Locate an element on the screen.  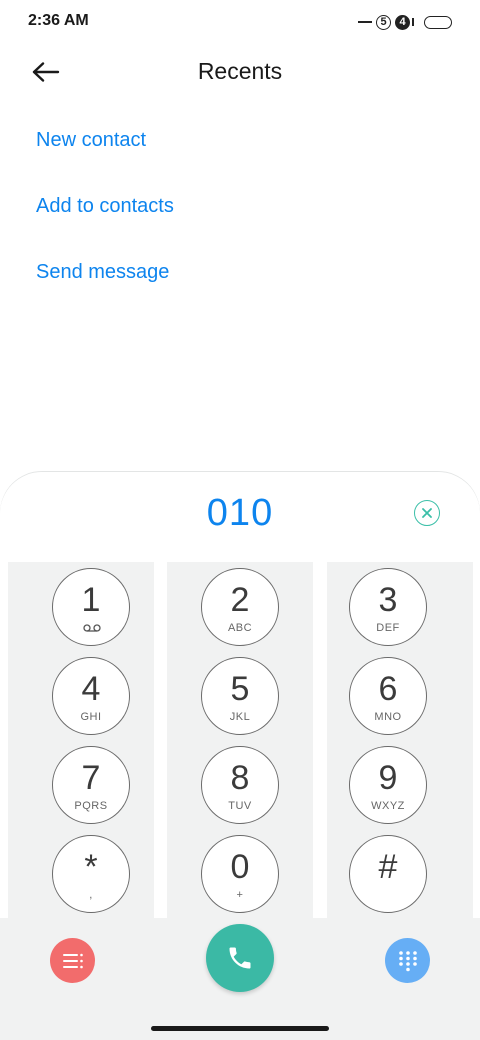
phone-icon is located at coordinates (240, 958).